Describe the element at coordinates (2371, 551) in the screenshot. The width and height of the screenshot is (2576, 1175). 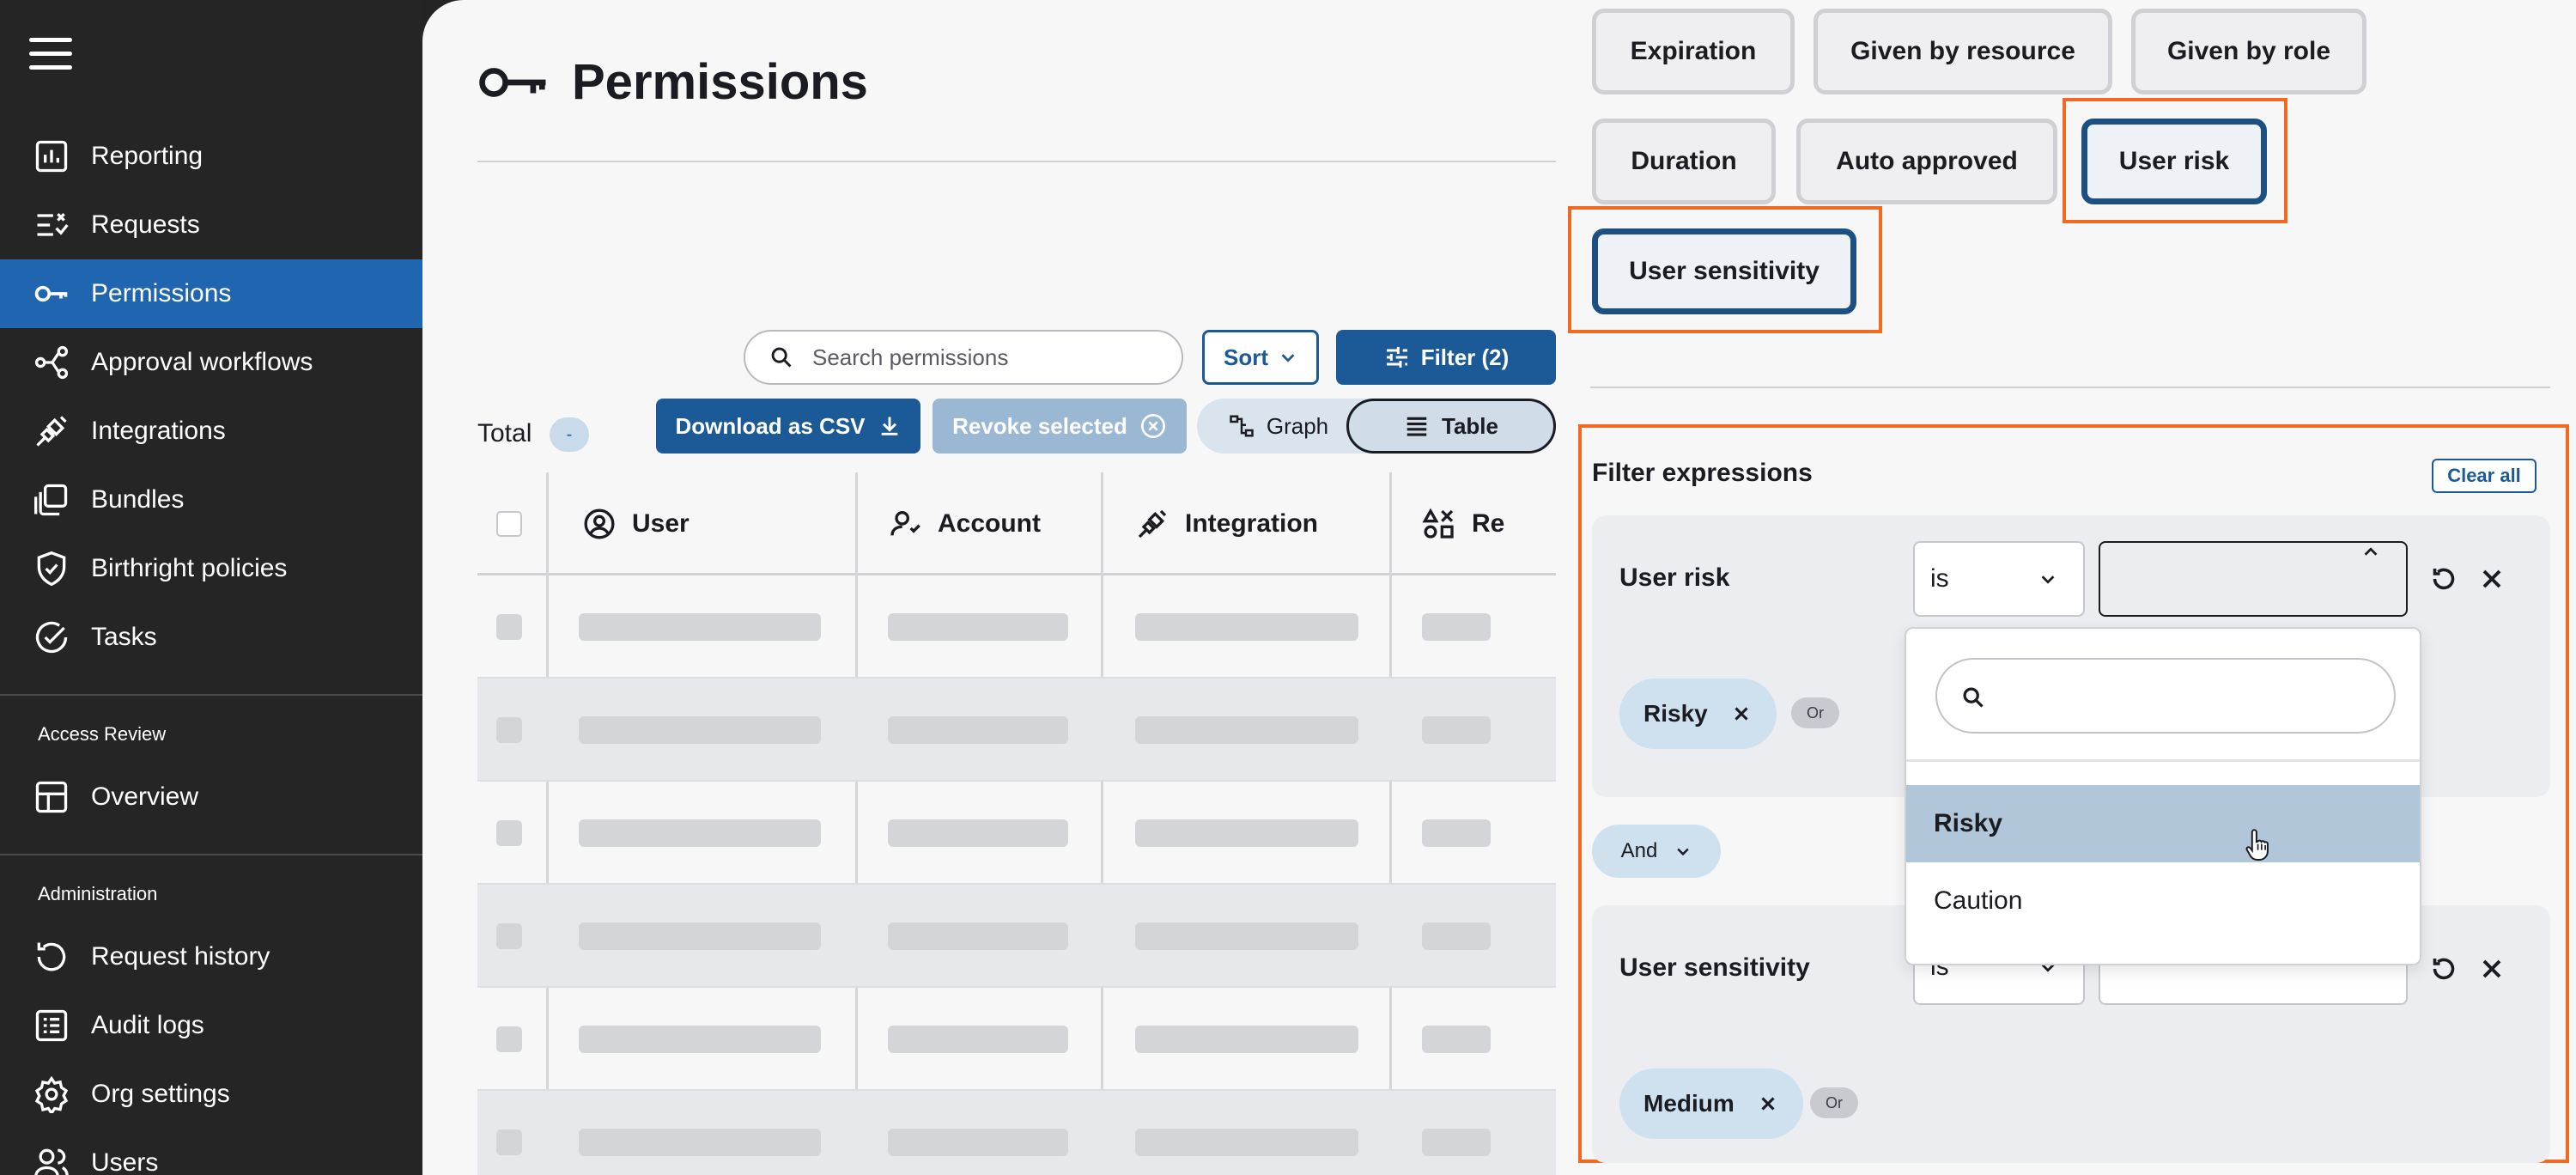
I see `chevron-up-icon` at that location.